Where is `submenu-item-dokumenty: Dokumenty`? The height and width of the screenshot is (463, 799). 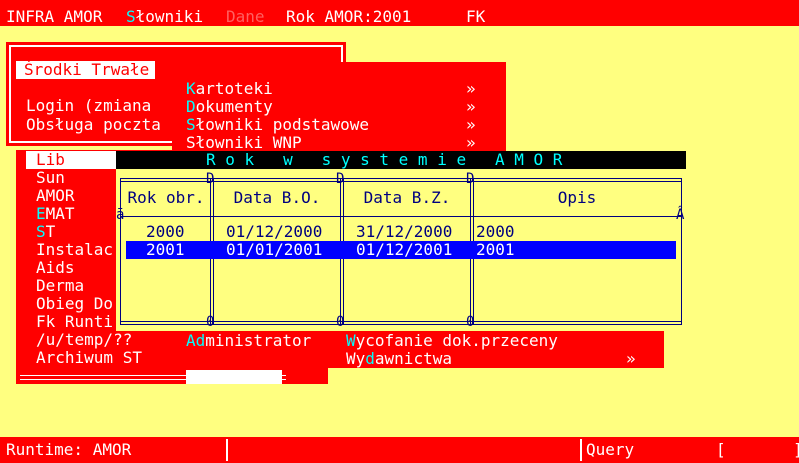
submenu-item-dokumenty: Dokumenty is located at coordinates (229, 107).